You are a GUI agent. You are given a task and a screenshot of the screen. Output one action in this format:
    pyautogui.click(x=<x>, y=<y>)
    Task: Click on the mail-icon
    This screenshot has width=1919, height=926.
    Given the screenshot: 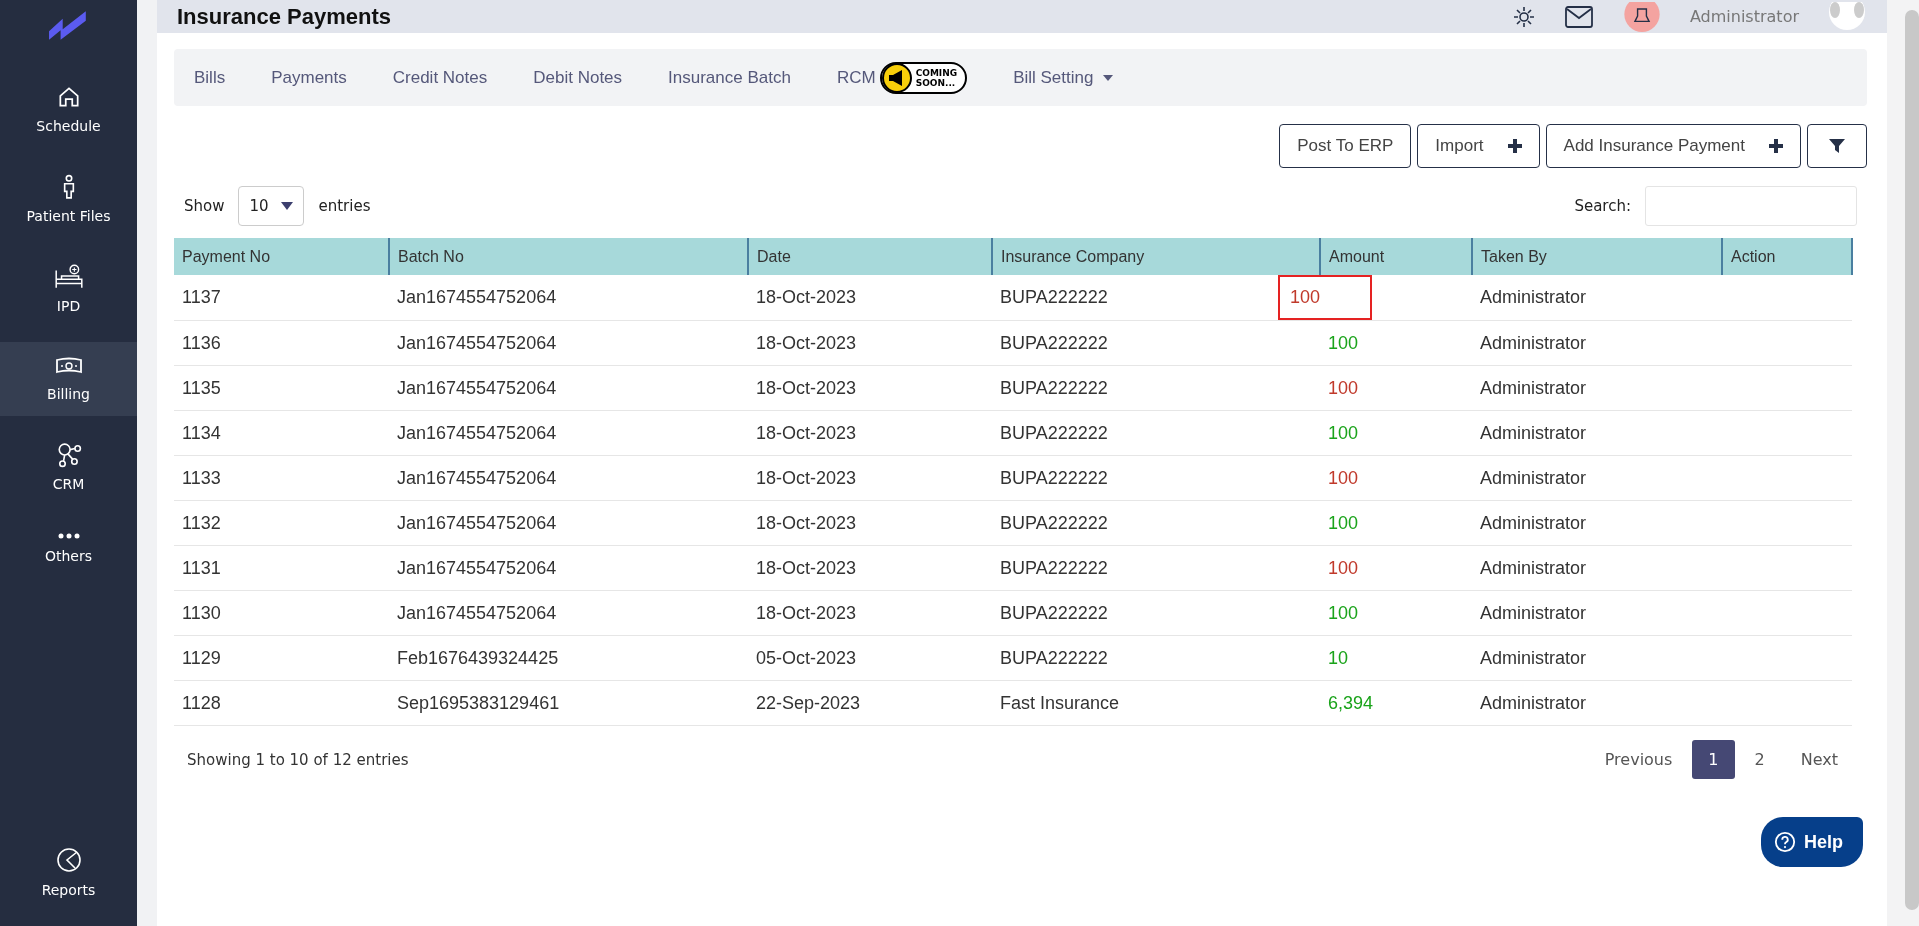 What is the action you would take?
    pyautogui.click(x=1578, y=16)
    